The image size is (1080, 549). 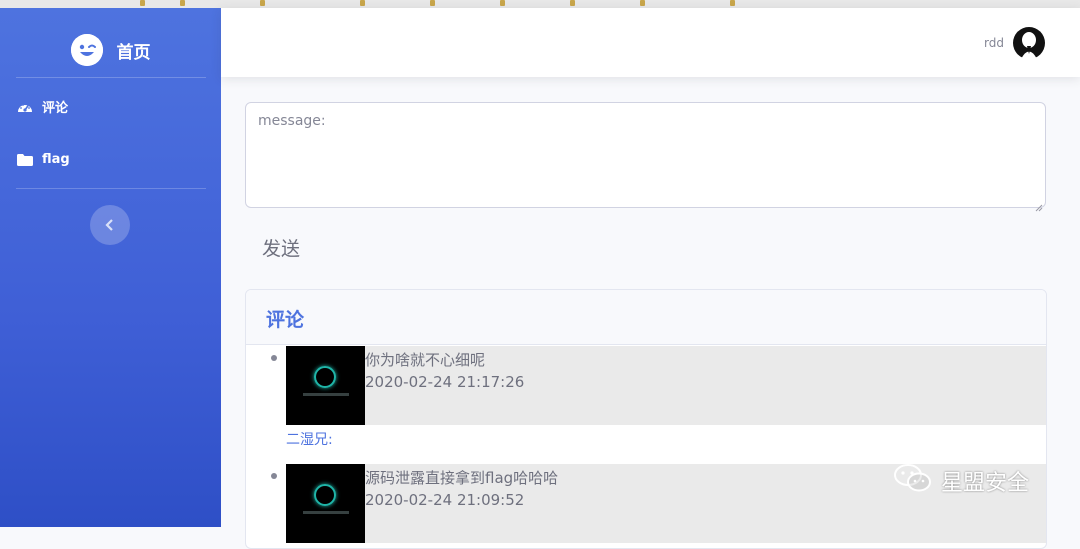 What do you see at coordinates (309, 439) in the screenshot?
I see `comment-author-link: 二湿兄:` at bounding box center [309, 439].